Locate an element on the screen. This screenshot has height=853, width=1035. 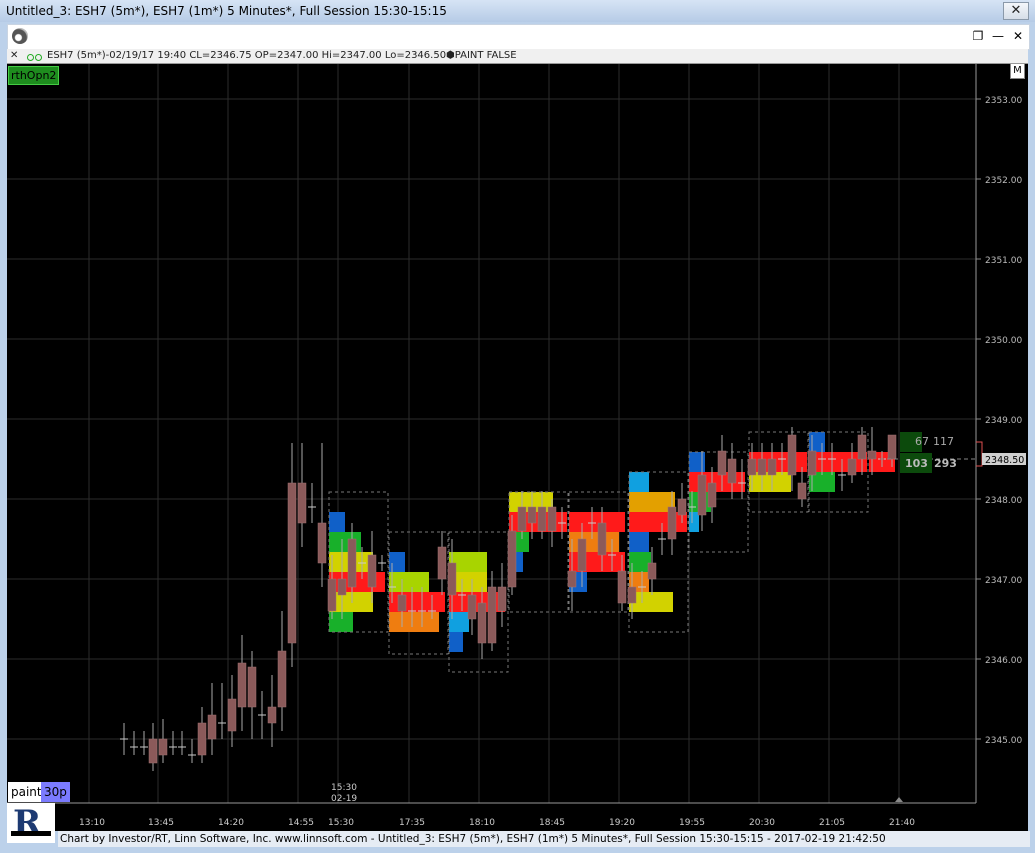
time-label: 14:55 is located at coordinates (301, 823).